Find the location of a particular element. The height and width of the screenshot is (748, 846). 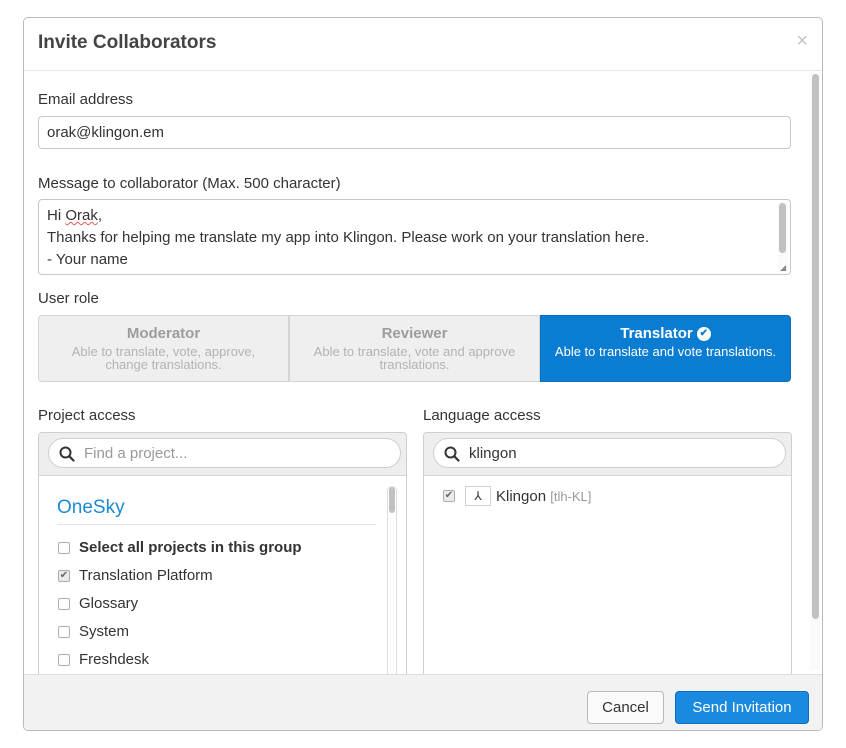

role-name: Moderator is located at coordinates (163, 333).